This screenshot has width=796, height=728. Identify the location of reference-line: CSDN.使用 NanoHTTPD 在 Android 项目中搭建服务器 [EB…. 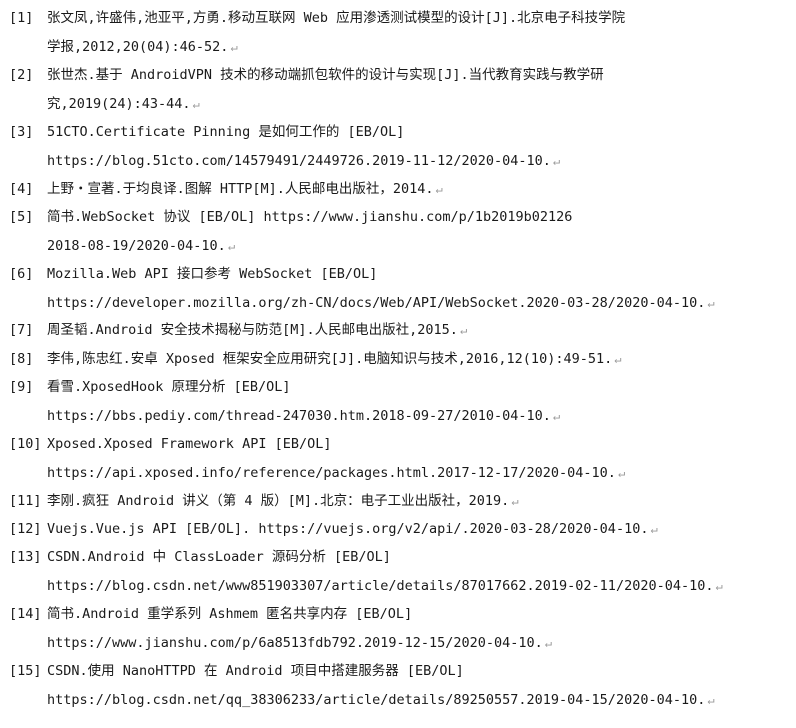
(255, 671).